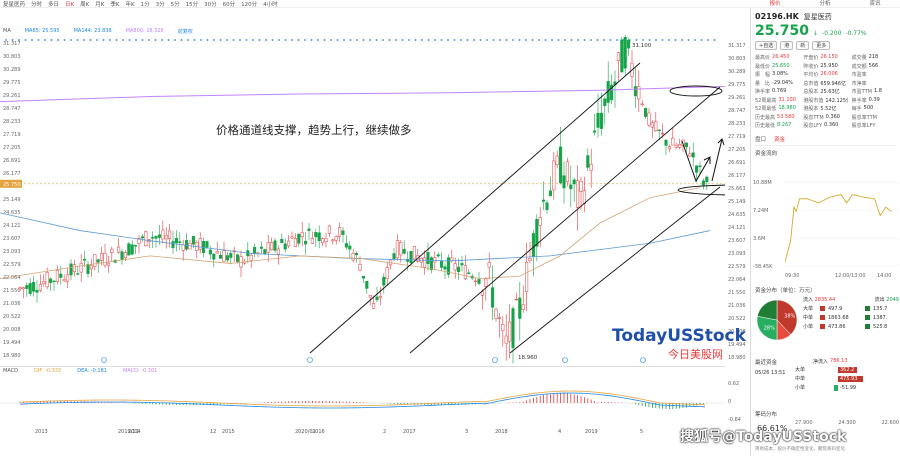 Image resolution: width=900 pixels, height=456 pixels. What do you see at coordinates (695, 354) in the screenshot?
I see `watermark-cn: 今日美股网` at bounding box center [695, 354].